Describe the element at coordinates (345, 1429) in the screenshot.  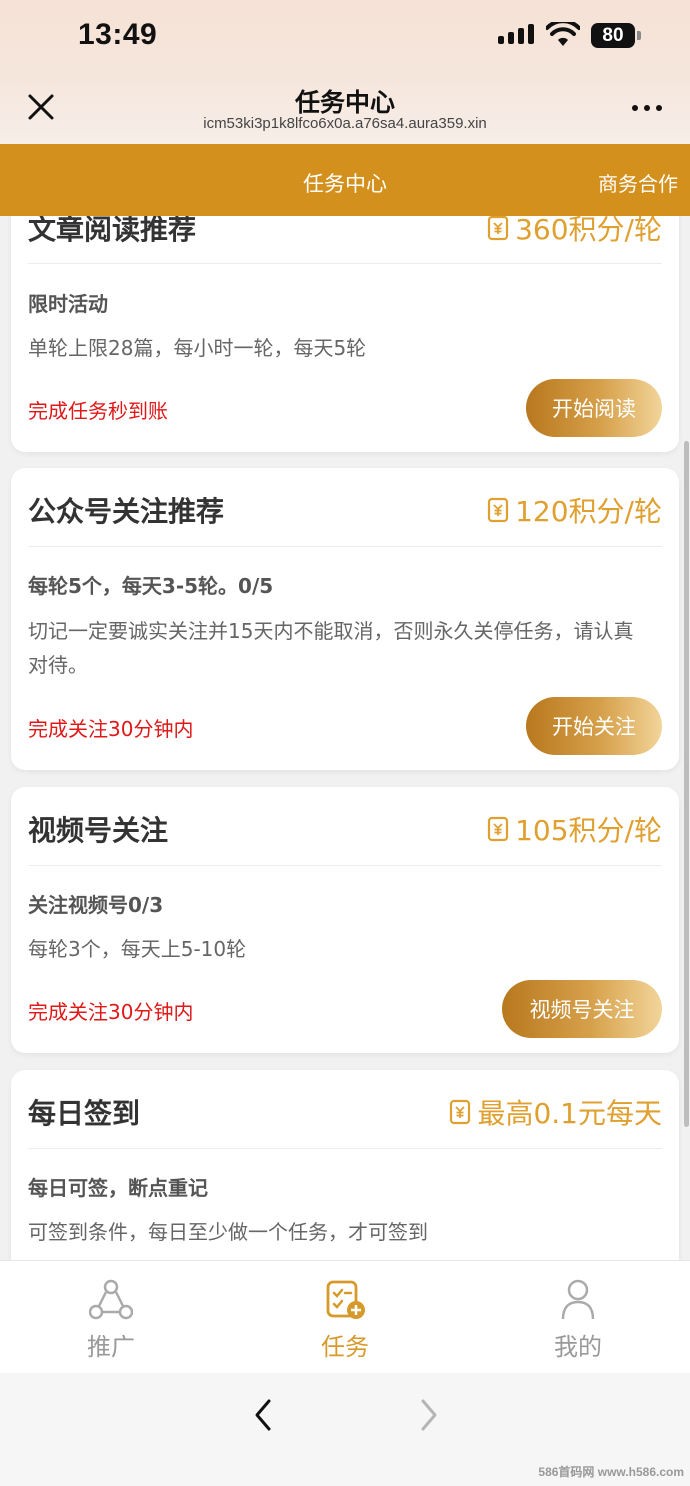
I see `browser-toolbar: 586首码网 www.h586.com` at that location.